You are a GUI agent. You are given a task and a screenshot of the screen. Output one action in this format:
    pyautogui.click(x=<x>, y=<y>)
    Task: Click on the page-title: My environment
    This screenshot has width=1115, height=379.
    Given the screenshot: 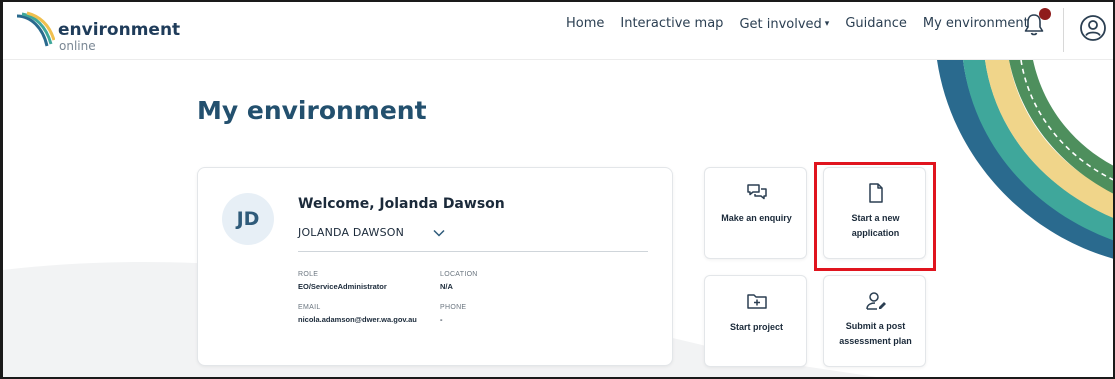 What is the action you would take?
    pyautogui.click(x=312, y=110)
    